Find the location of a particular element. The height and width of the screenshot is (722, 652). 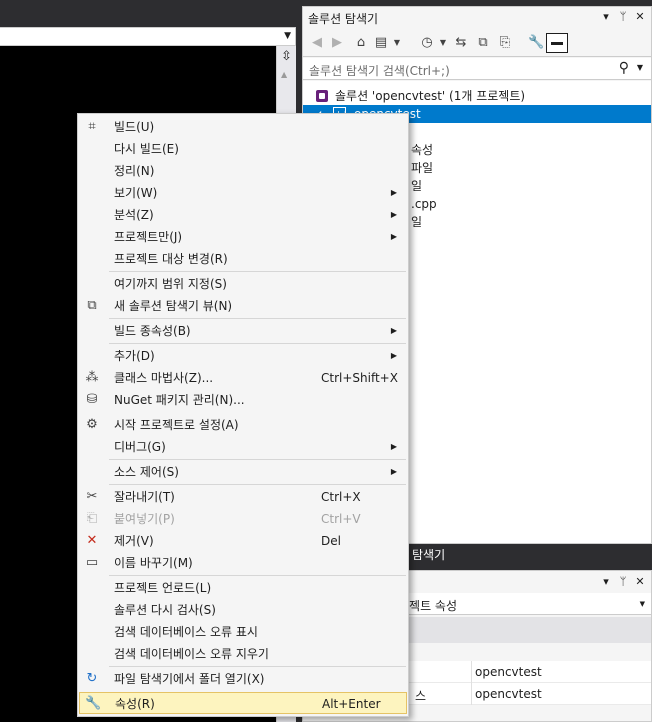

property-name: 스 is located at coordinates (421, 696).